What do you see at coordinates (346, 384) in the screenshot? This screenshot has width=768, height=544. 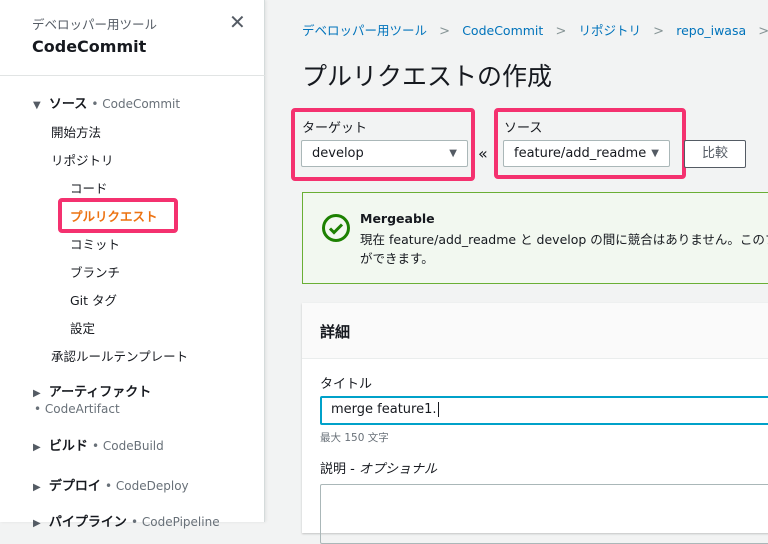 I see `title-label: タイトル` at bounding box center [346, 384].